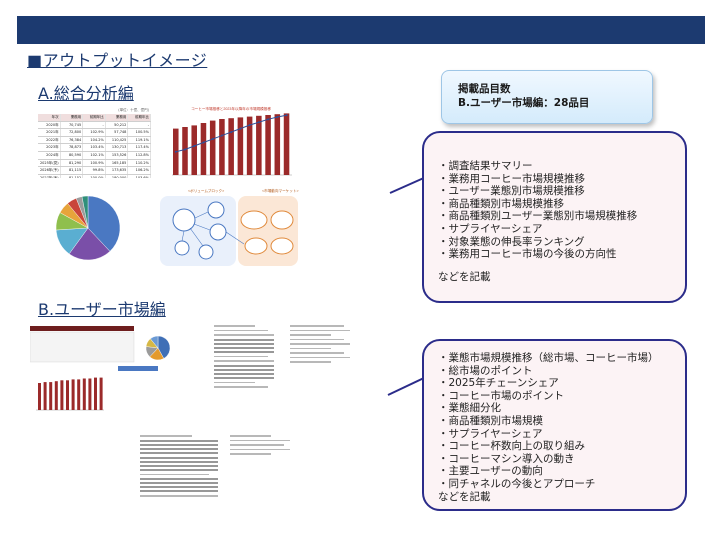  I want to click on table-cell: 165,185, so click(117, 163).